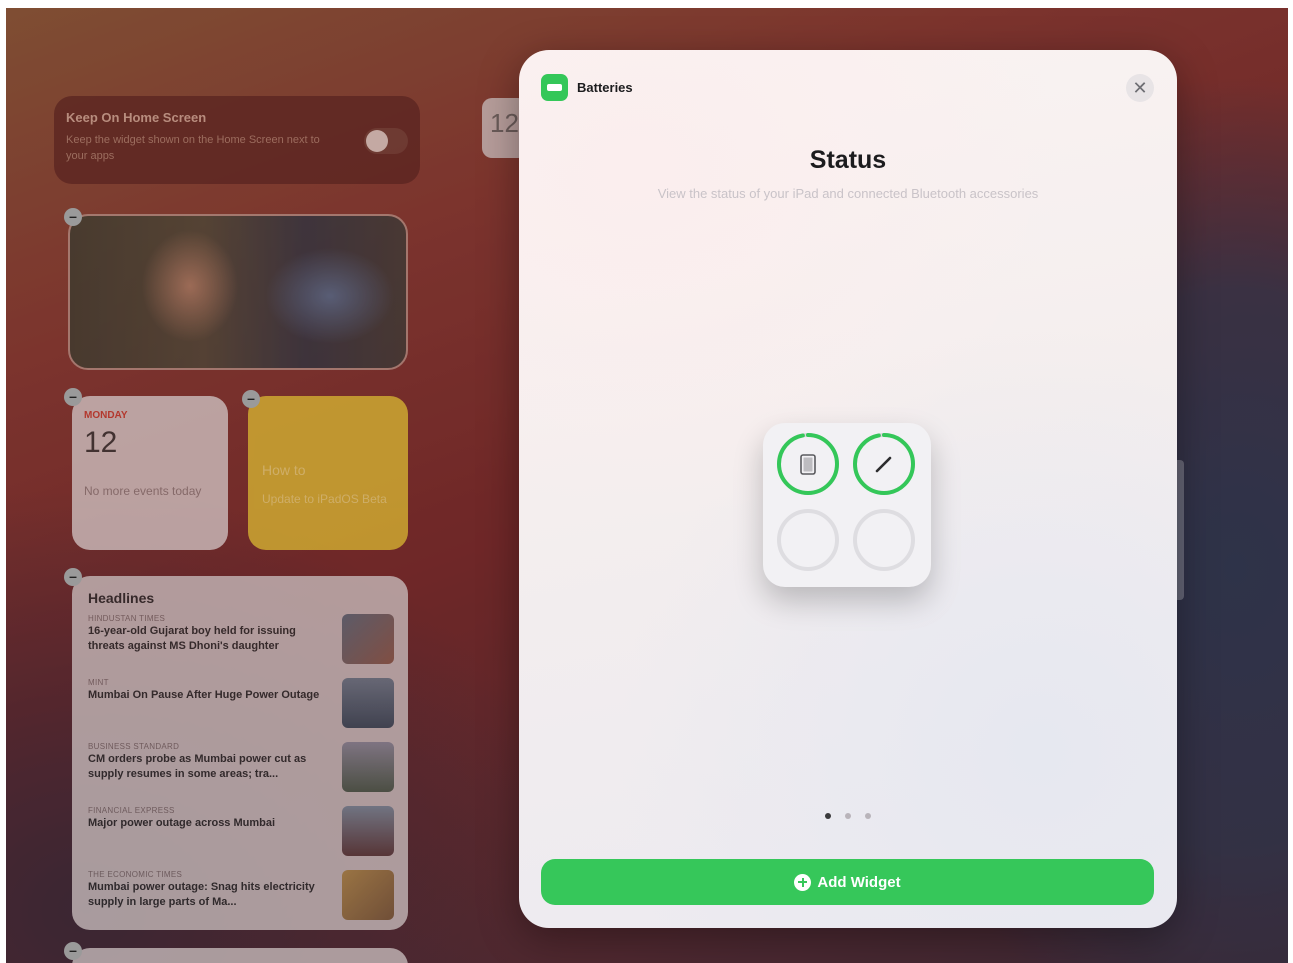  I want to click on ipad-battery-ring, so click(808, 464).